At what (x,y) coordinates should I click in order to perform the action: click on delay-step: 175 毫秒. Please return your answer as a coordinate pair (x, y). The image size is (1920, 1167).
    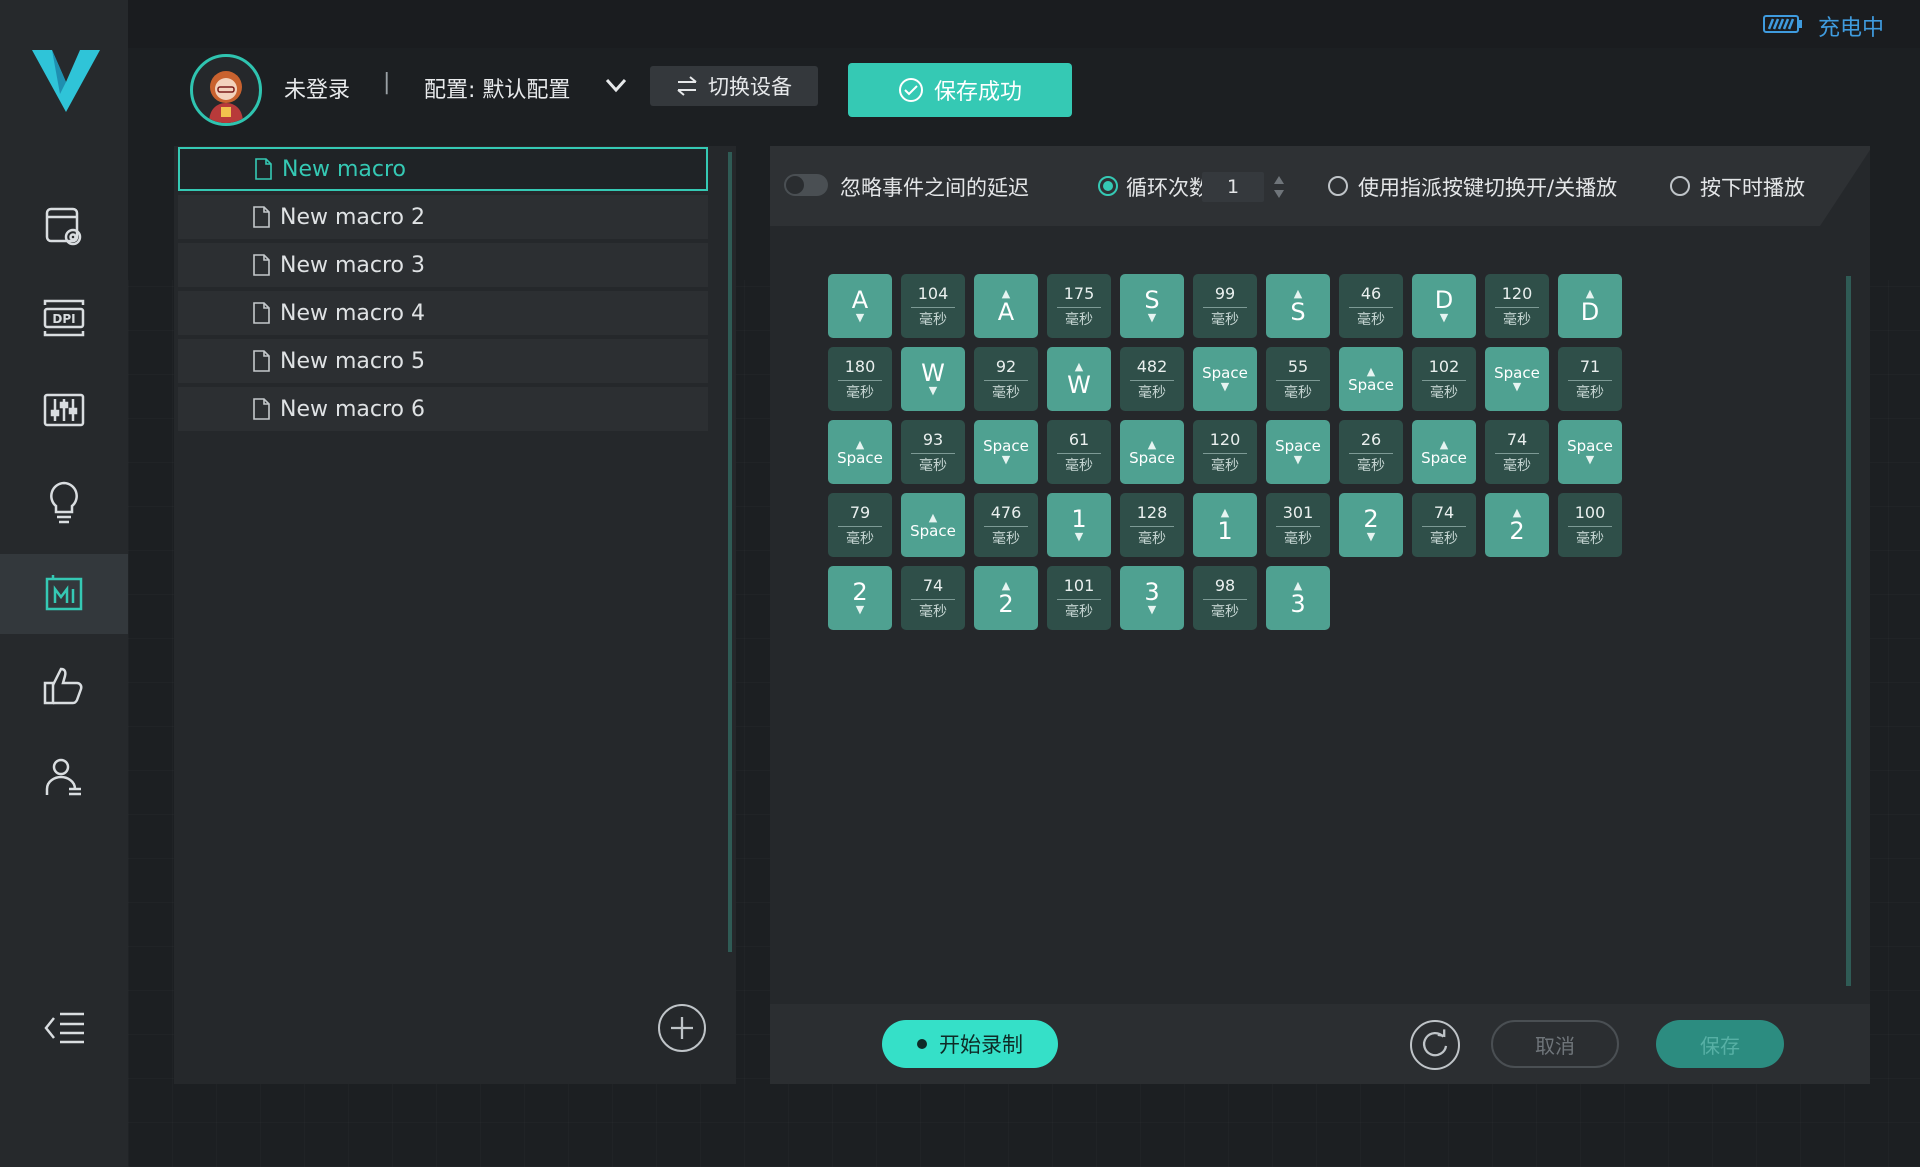
    Looking at the image, I should click on (1079, 306).